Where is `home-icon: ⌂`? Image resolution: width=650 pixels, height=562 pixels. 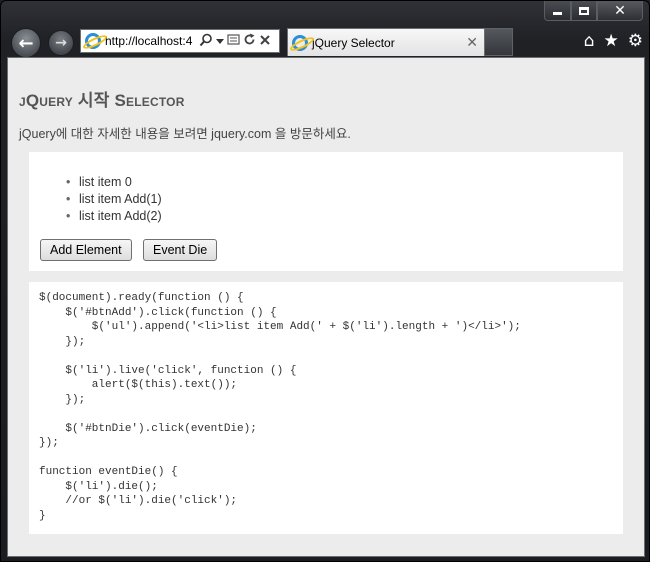 home-icon: ⌂ is located at coordinates (589, 41).